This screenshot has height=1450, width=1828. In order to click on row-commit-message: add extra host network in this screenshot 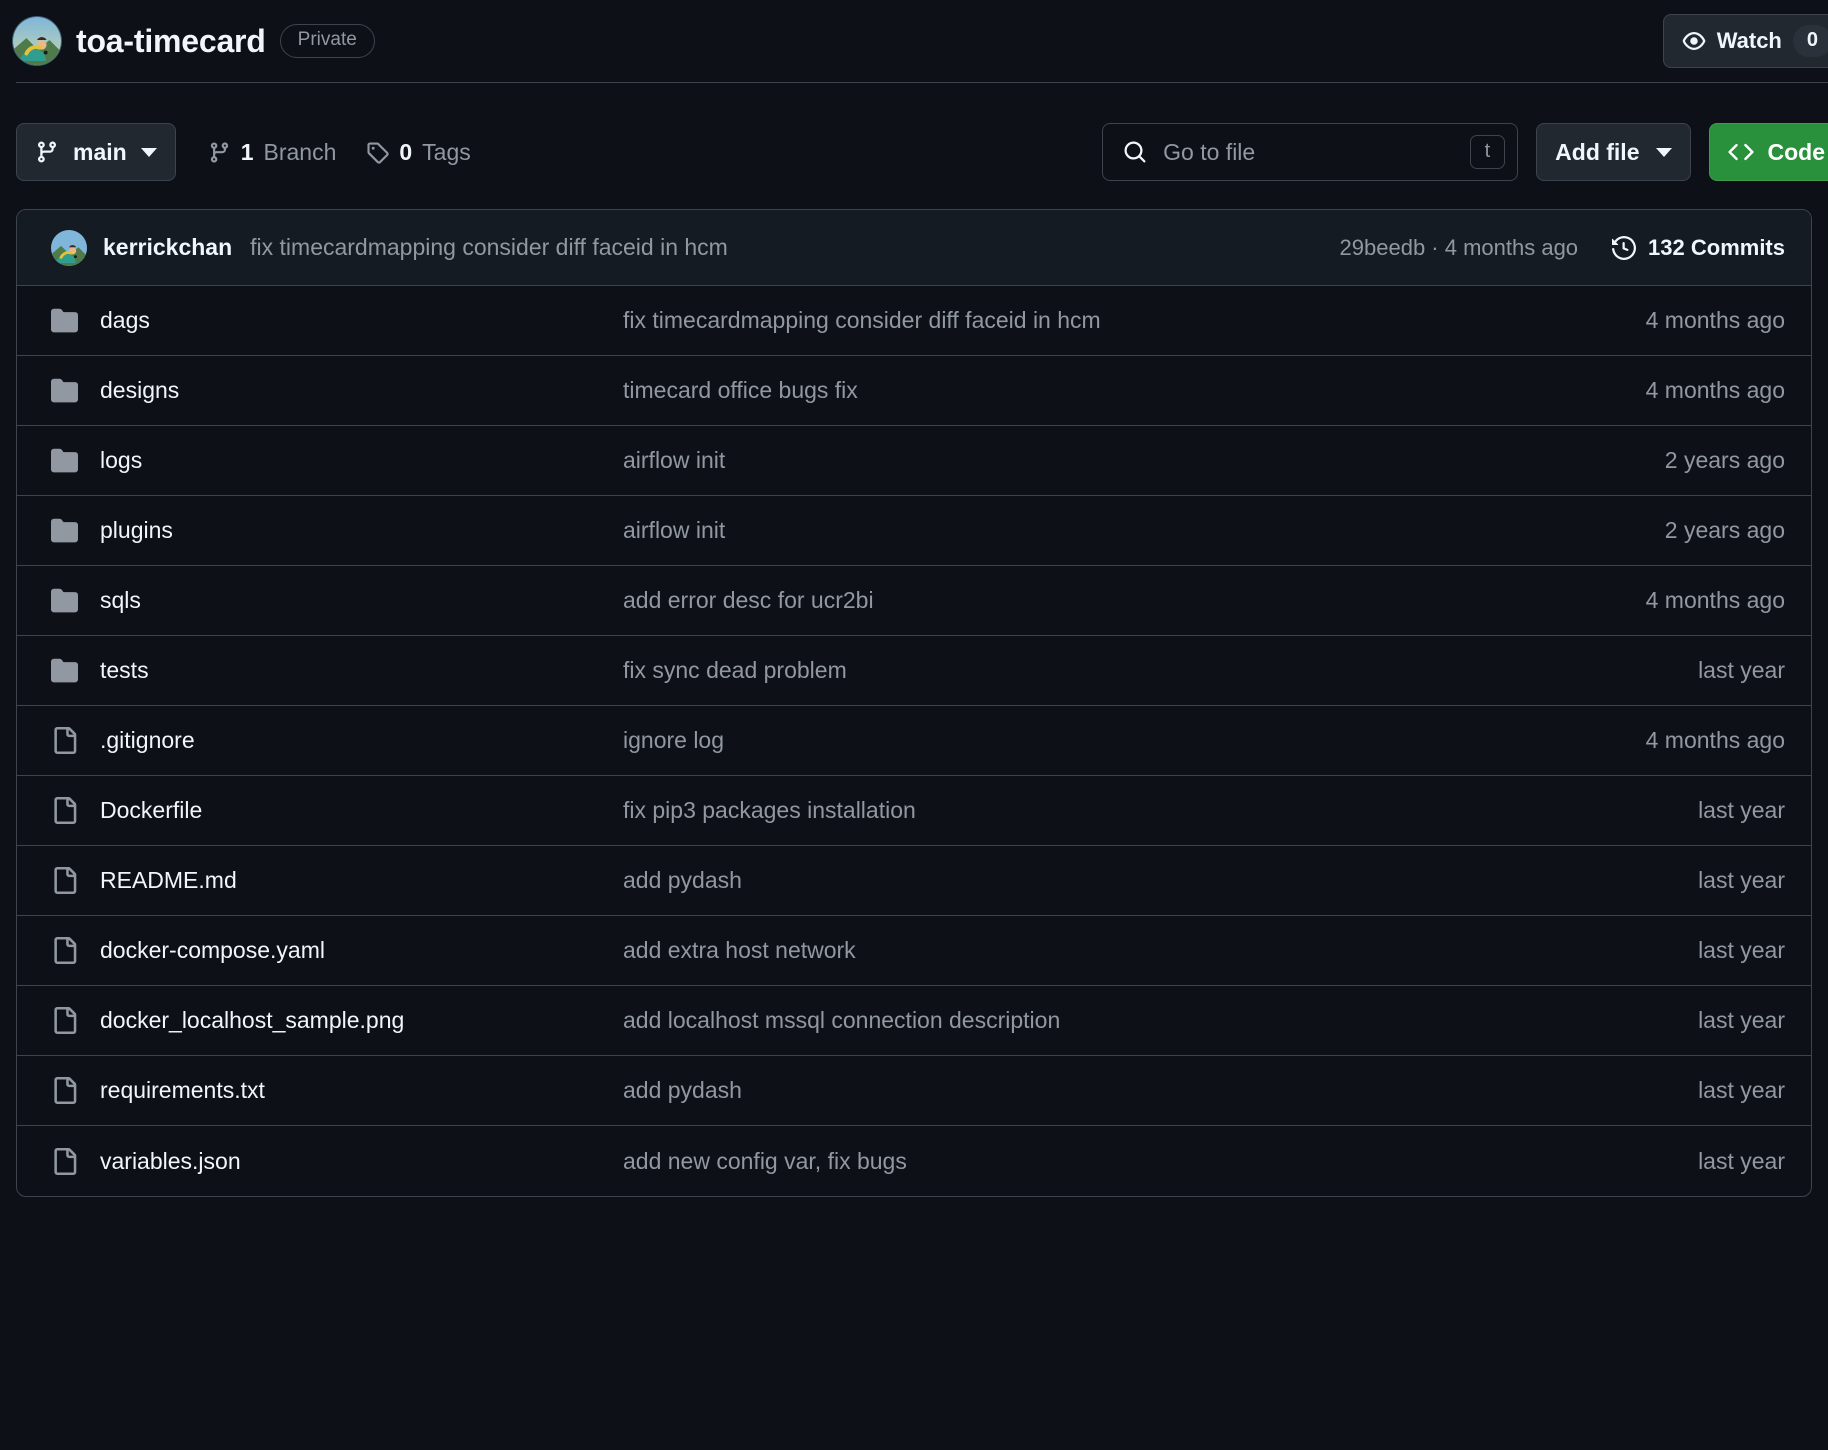, I will do `click(1084, 950)`.